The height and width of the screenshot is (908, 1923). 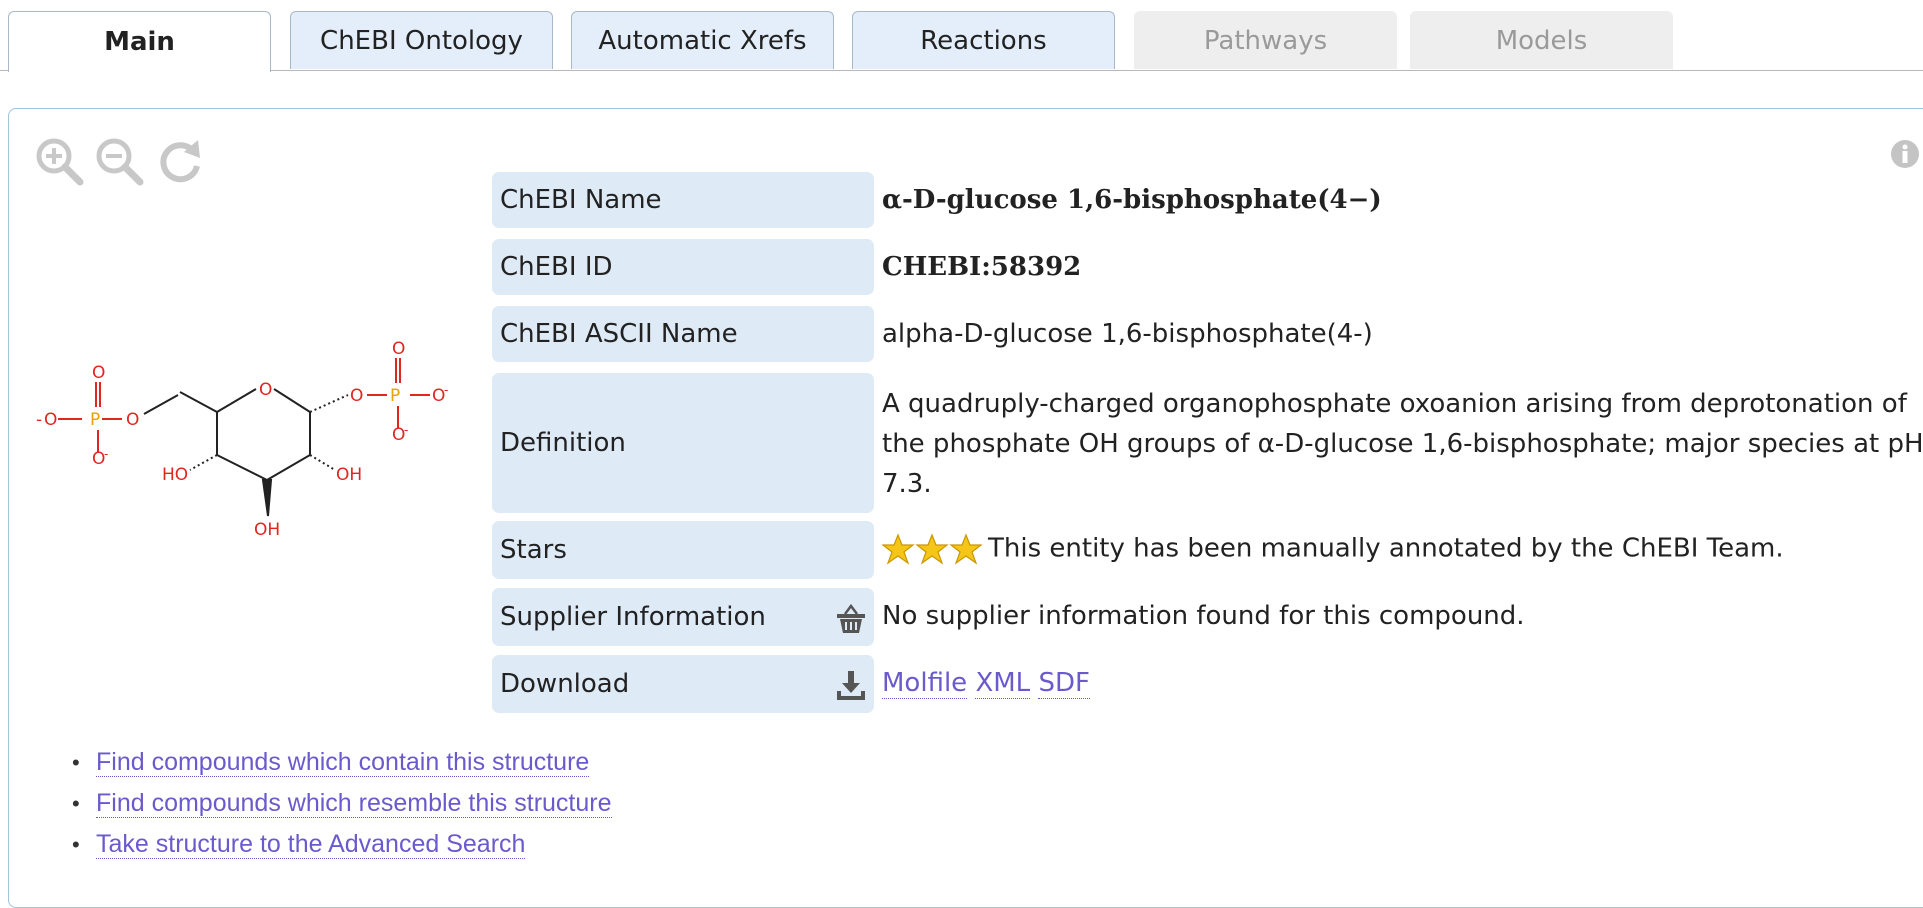 What do you see at coordinates (60, 162) in the screenshot?
I see `zoom-in-icon` at bounding box center [60, 162].